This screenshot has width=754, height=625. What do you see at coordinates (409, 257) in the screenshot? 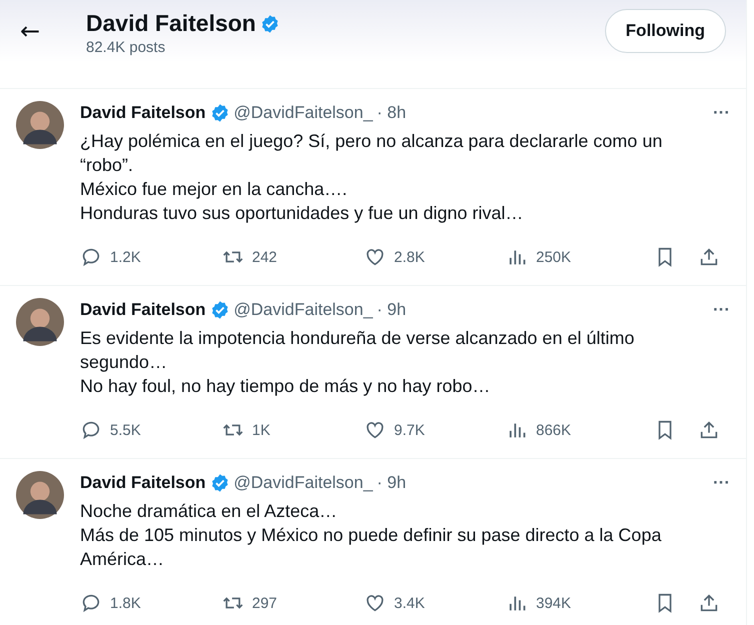
I see `like-count: 2.8K` at bounding box center [409, 257].